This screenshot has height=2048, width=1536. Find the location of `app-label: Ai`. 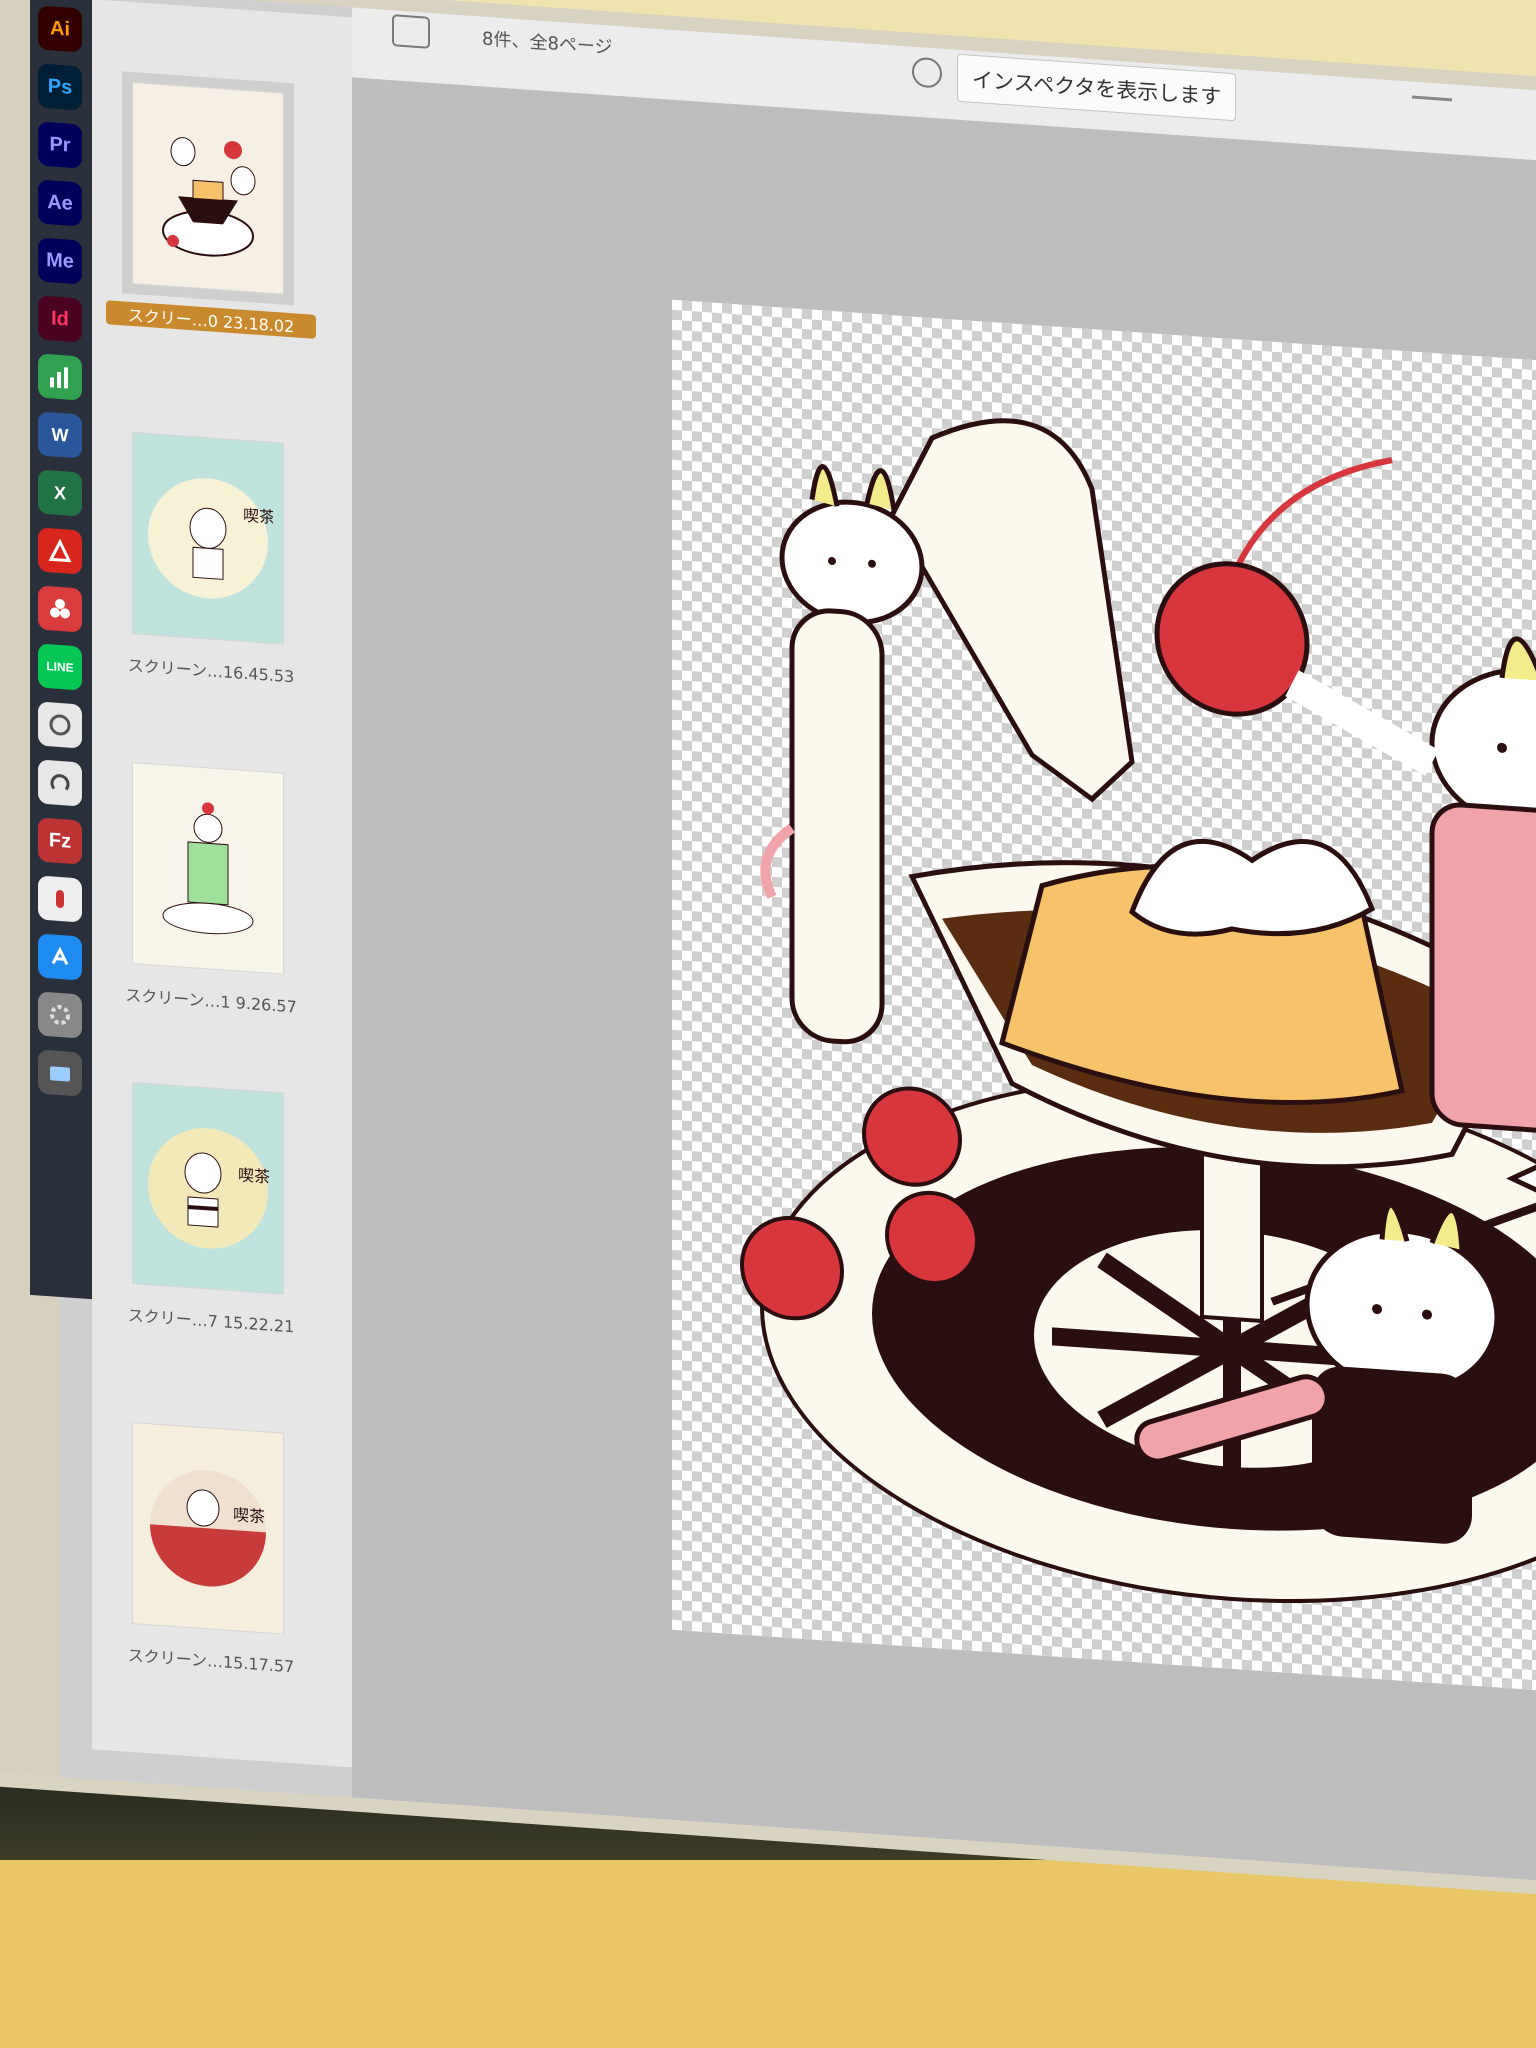

app-label: Ai is located at coordinates (60, 28).